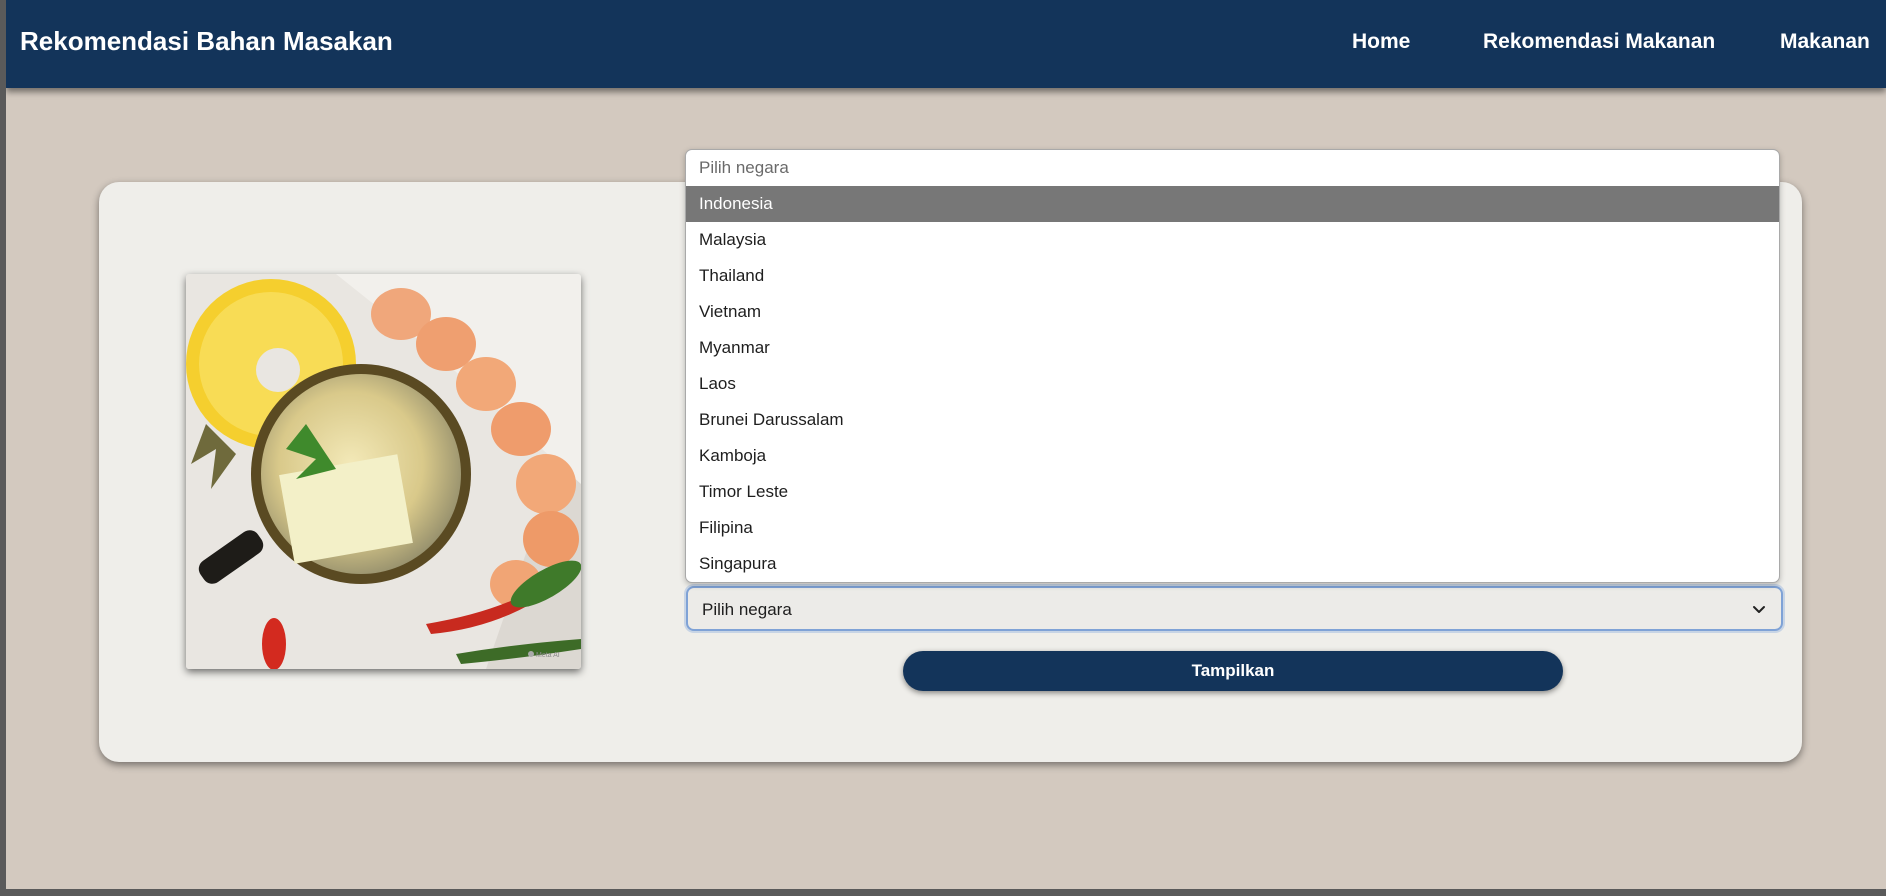  Describe the element at coordinates (1232, 240) in the screenshot. I see `dropdown-option-malaysia: Malaysia` at that location.